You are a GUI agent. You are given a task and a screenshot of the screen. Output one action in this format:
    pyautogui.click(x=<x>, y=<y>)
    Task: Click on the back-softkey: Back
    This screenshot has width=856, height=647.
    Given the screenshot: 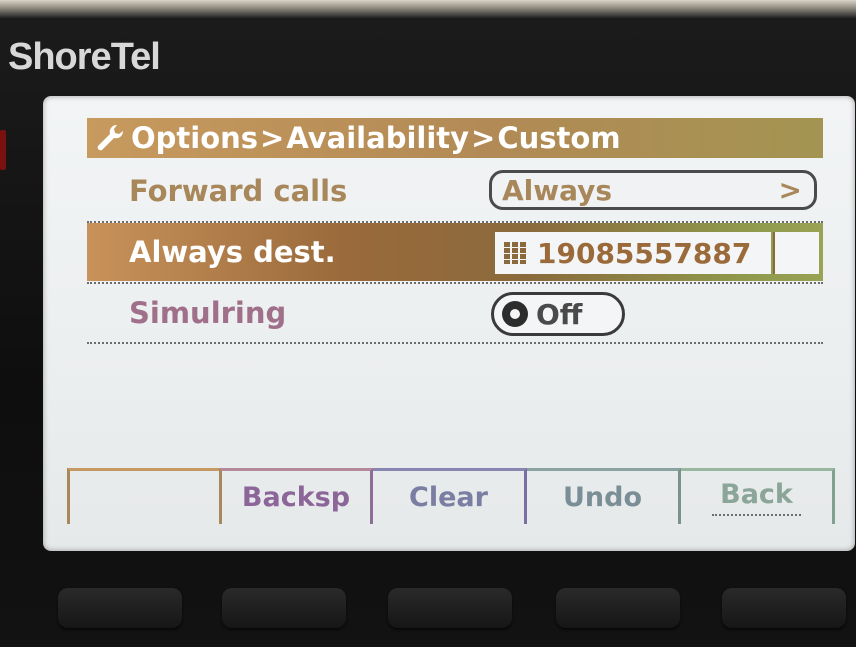 What is the action you would take?
    pyautogui.click(x=758, y=496)
    